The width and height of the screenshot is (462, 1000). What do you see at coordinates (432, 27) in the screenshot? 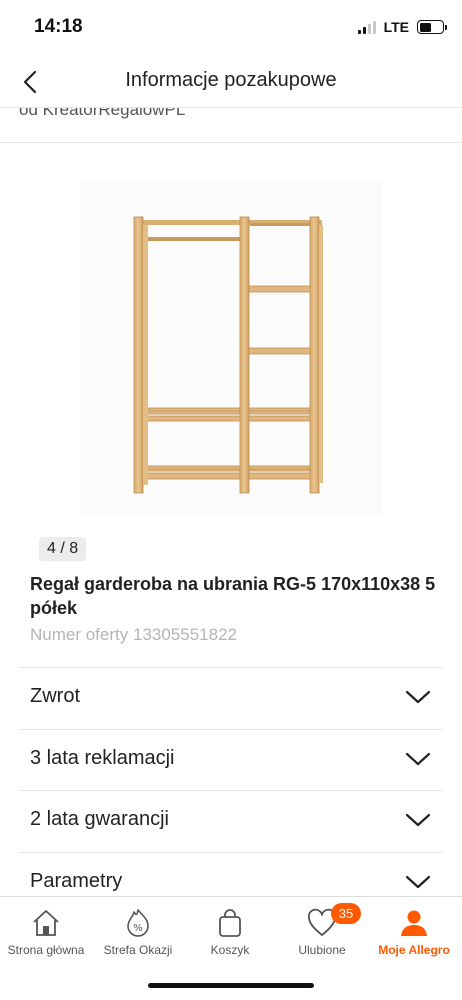
I see `battery-icon` at bounding box center [432, 27].